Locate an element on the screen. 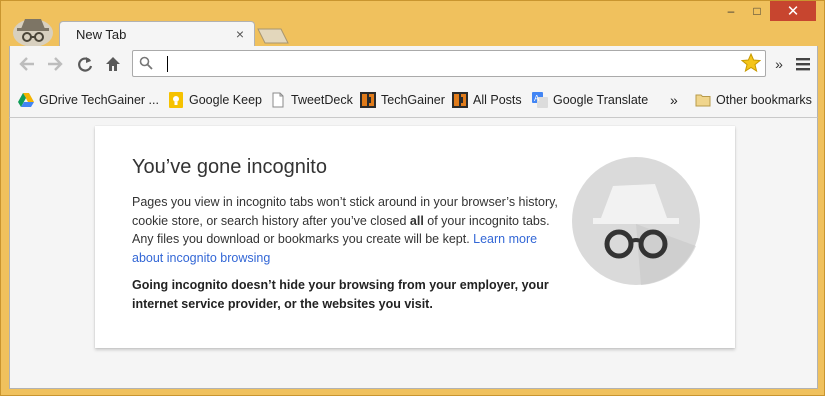 This screenshot has height=396, width=825. bookmark-label: Google Keep is located at coordinates (225, 100).